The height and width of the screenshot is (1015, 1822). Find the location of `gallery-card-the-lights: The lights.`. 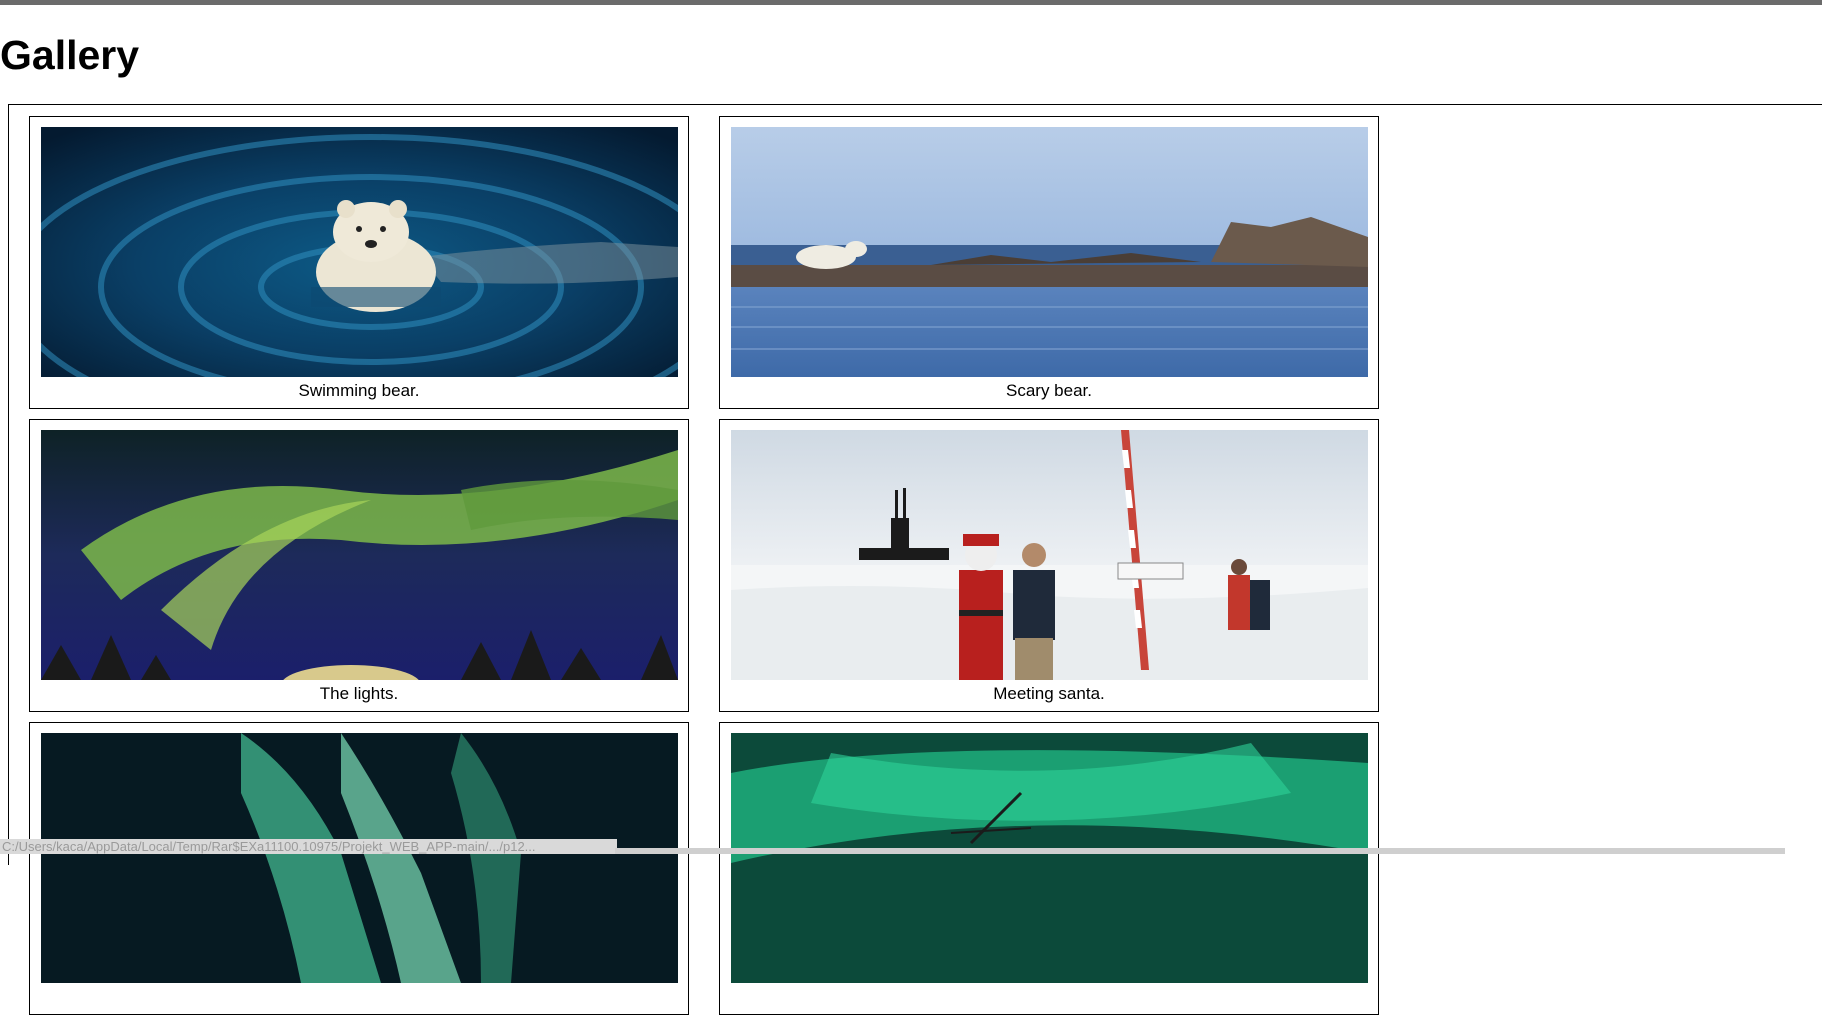

gallery-card-the-lights: The lights. is located at coordinates (359, 565).